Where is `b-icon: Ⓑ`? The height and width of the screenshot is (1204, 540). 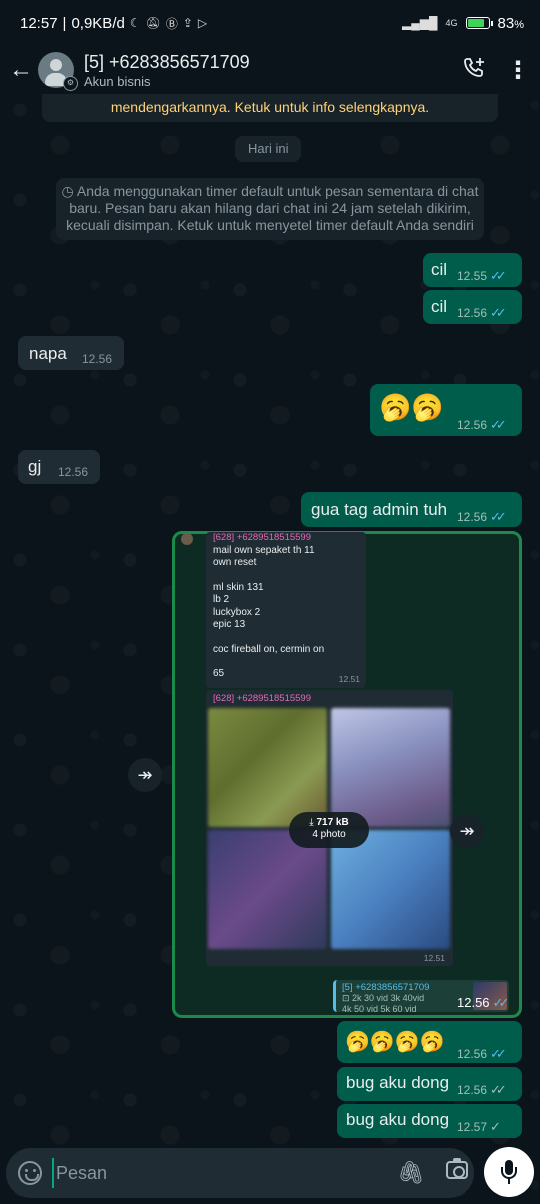 b-icon: Ⓑ is located at coordinates (171, 23).